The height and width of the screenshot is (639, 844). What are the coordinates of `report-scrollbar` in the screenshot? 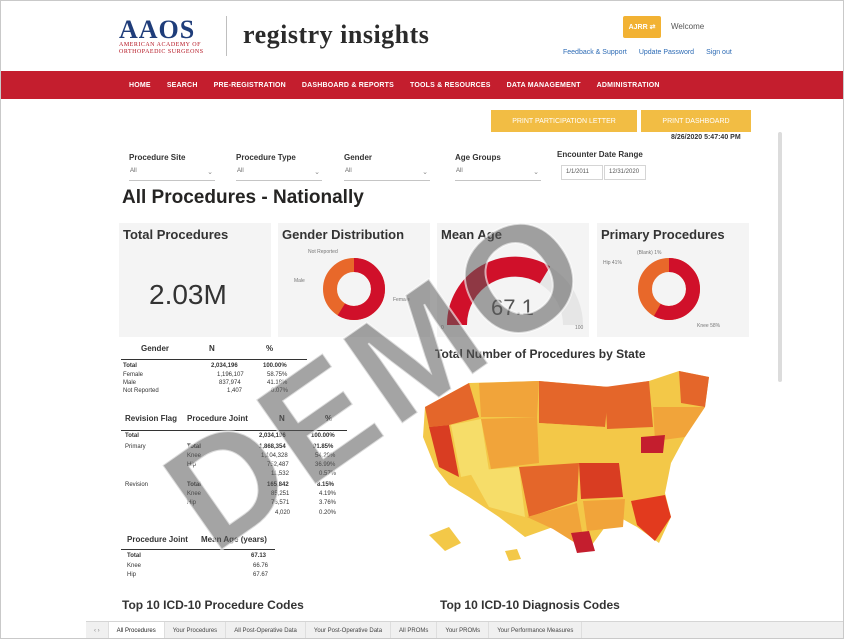 It's located at (780, 257).